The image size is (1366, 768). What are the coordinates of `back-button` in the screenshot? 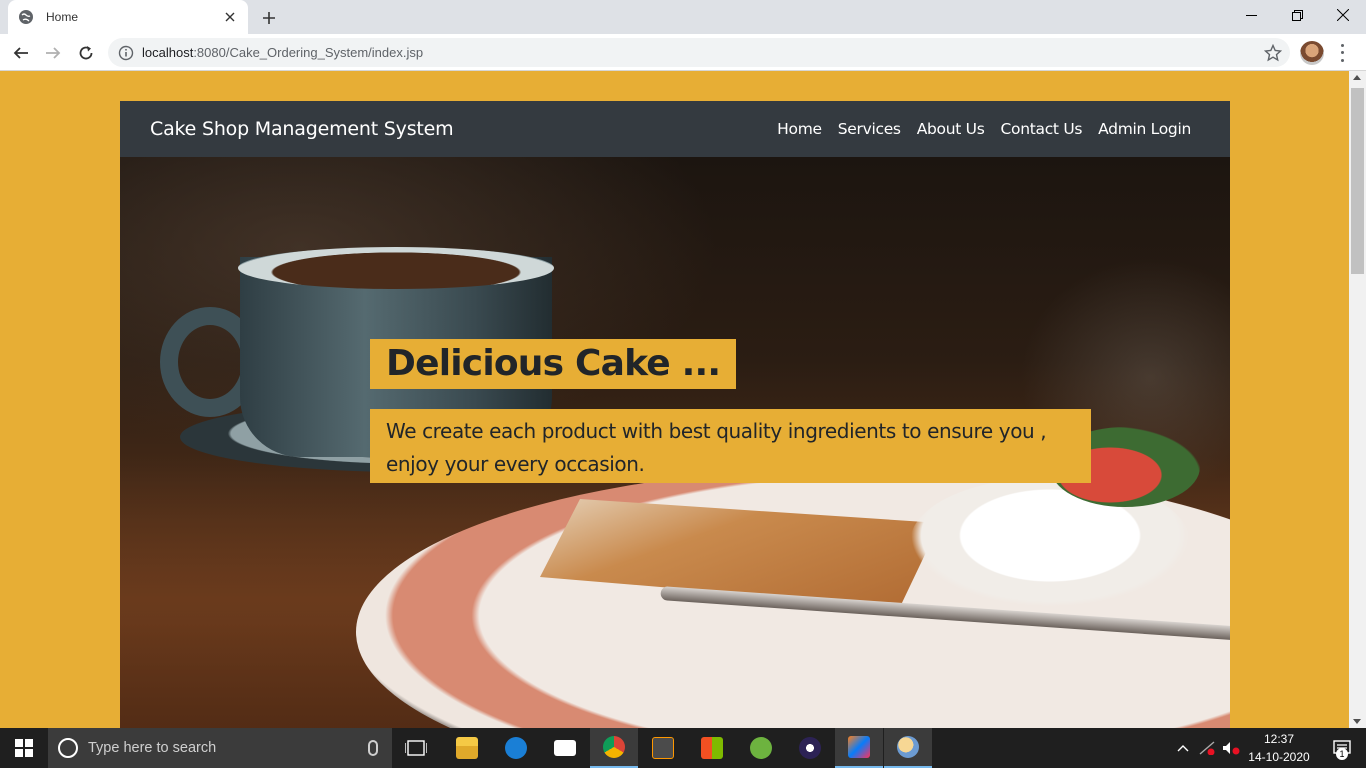 It's located at (21, 53).